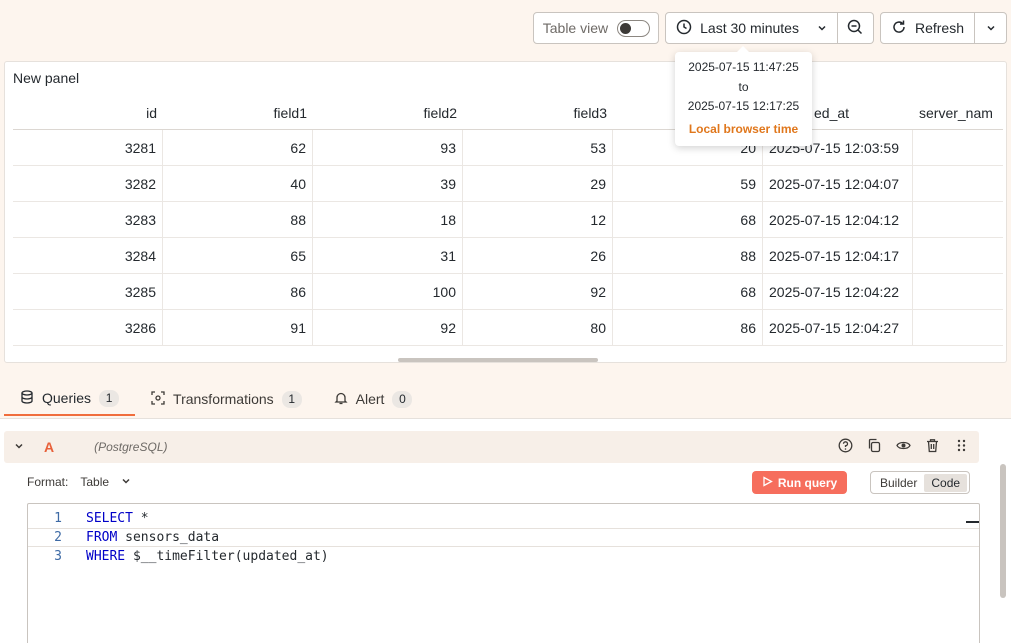  I want to click on column-header-server-name: server_nam, so click(958, 112).